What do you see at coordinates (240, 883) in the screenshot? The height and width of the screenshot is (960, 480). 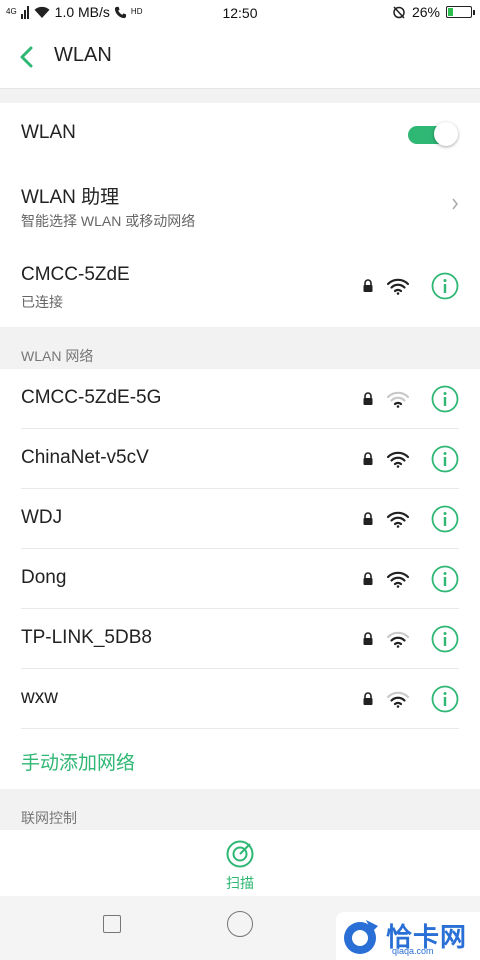 I see `scan-label: 扫描` at bounding box center [240, 883].